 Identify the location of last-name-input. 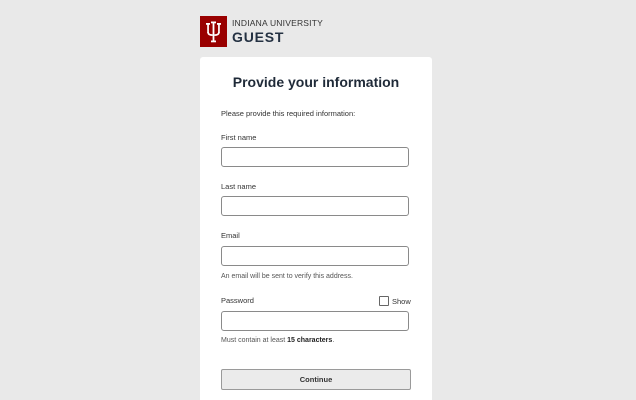
(315, 206).